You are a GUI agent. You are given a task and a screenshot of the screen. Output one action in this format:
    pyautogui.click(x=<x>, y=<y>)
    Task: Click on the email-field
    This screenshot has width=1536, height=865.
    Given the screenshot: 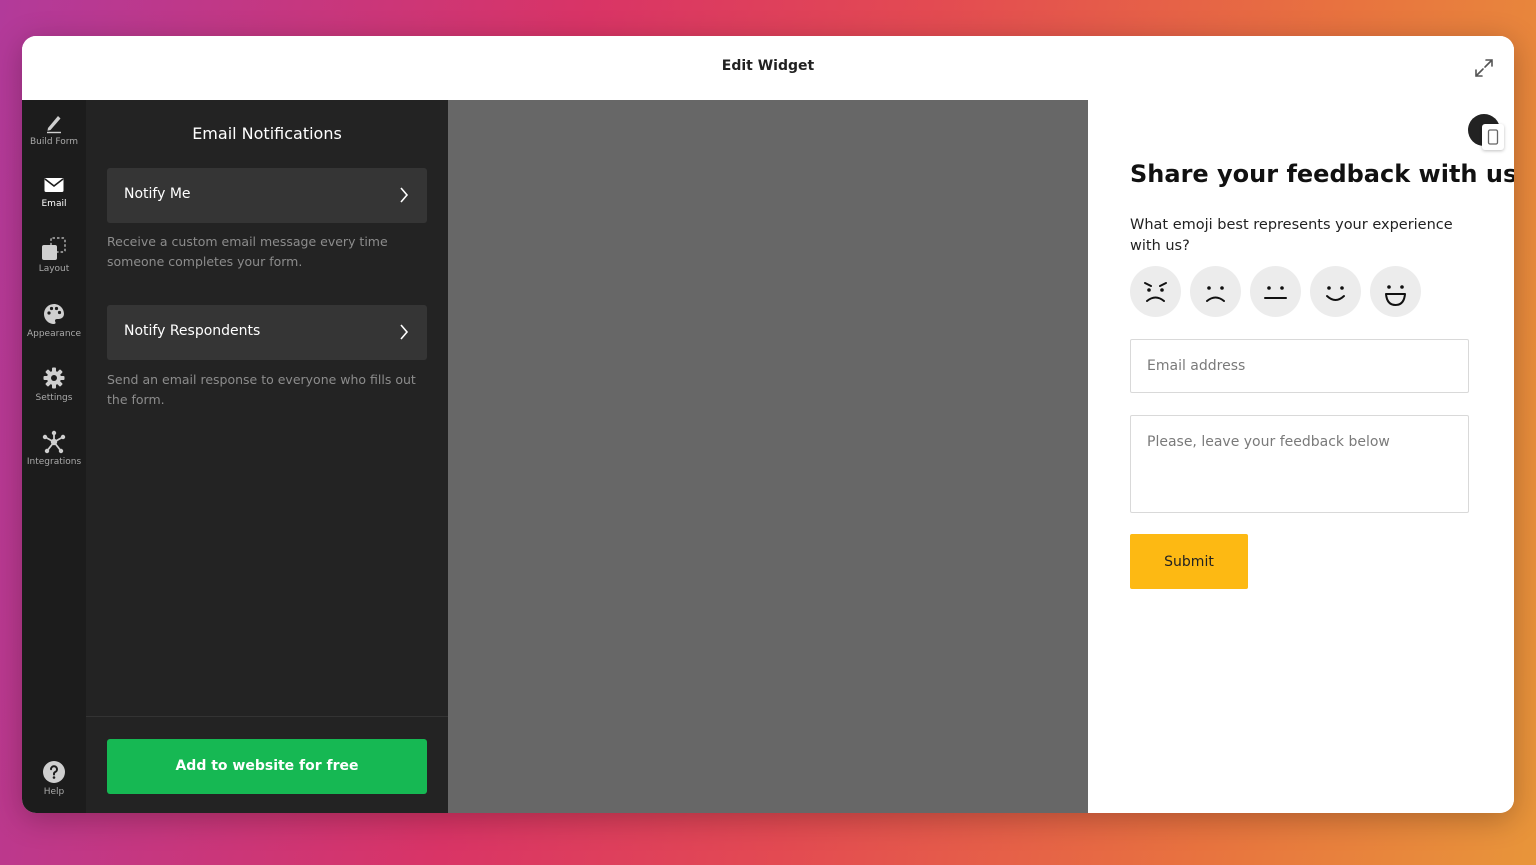 What is the action you would take?
    pyautogui.click(x=1299, y=366)
    